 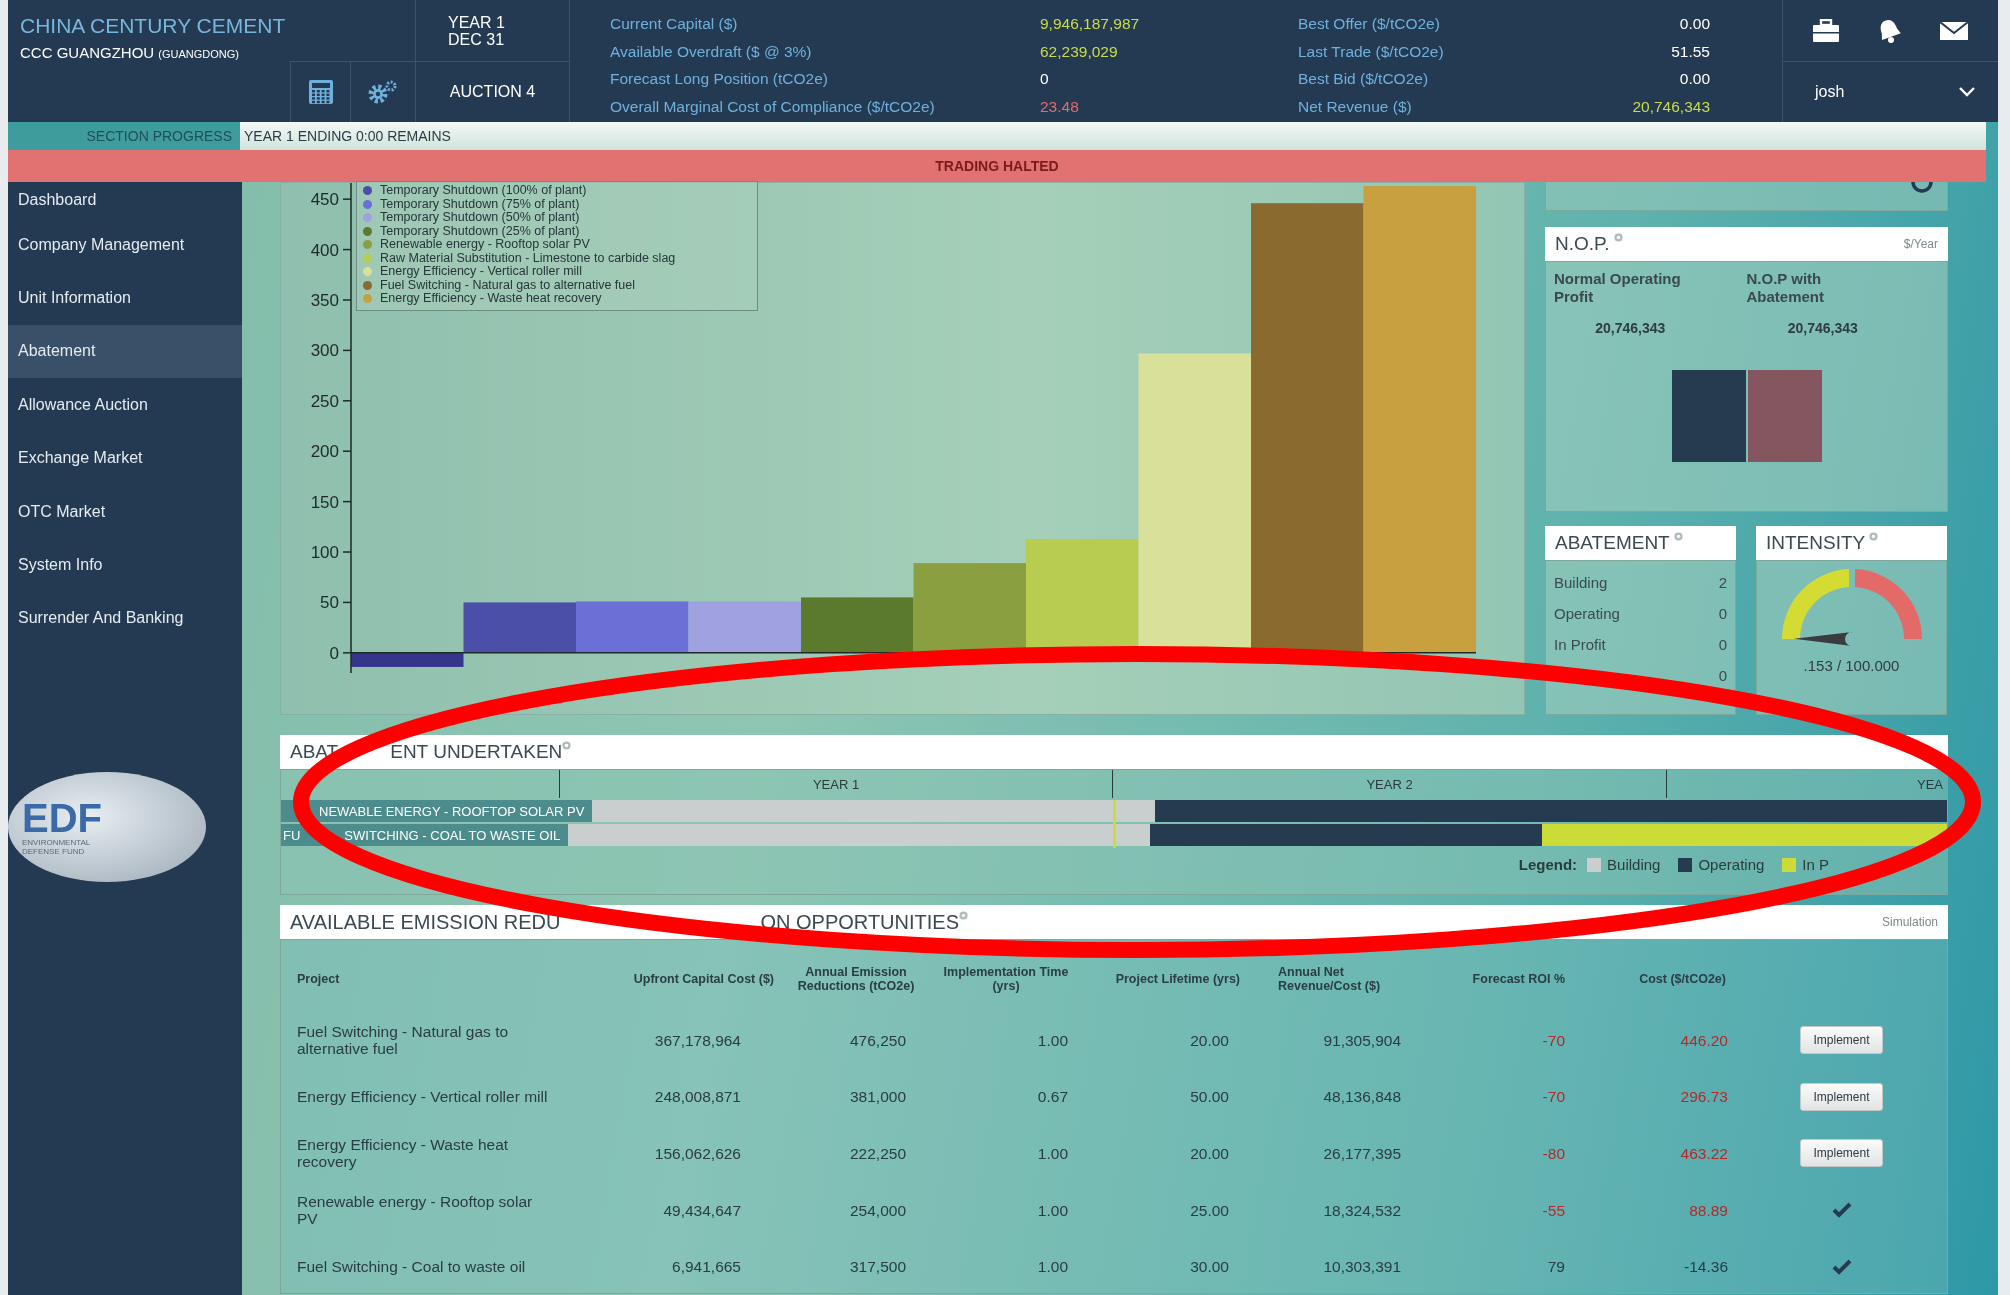 I want to click on legend-label: In P, so click(x=1815, y=864).